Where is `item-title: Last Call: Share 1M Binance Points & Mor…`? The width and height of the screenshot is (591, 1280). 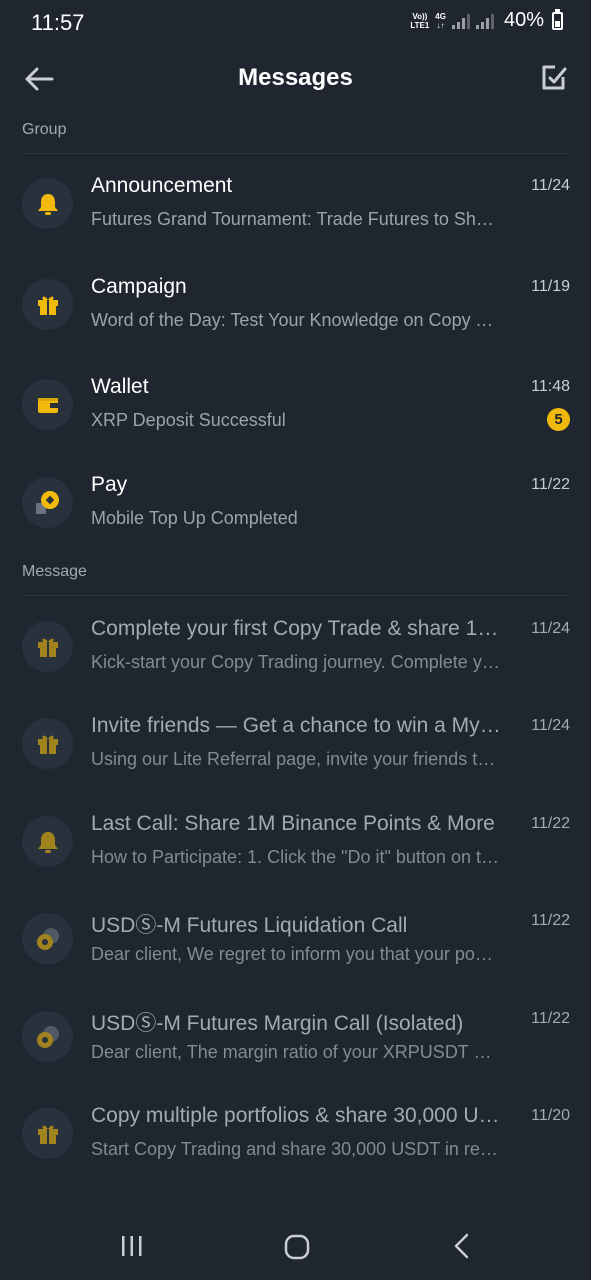
item-title: Last Call: Share 1M Binance Points & Mor… is located at coordinates (293, 823).